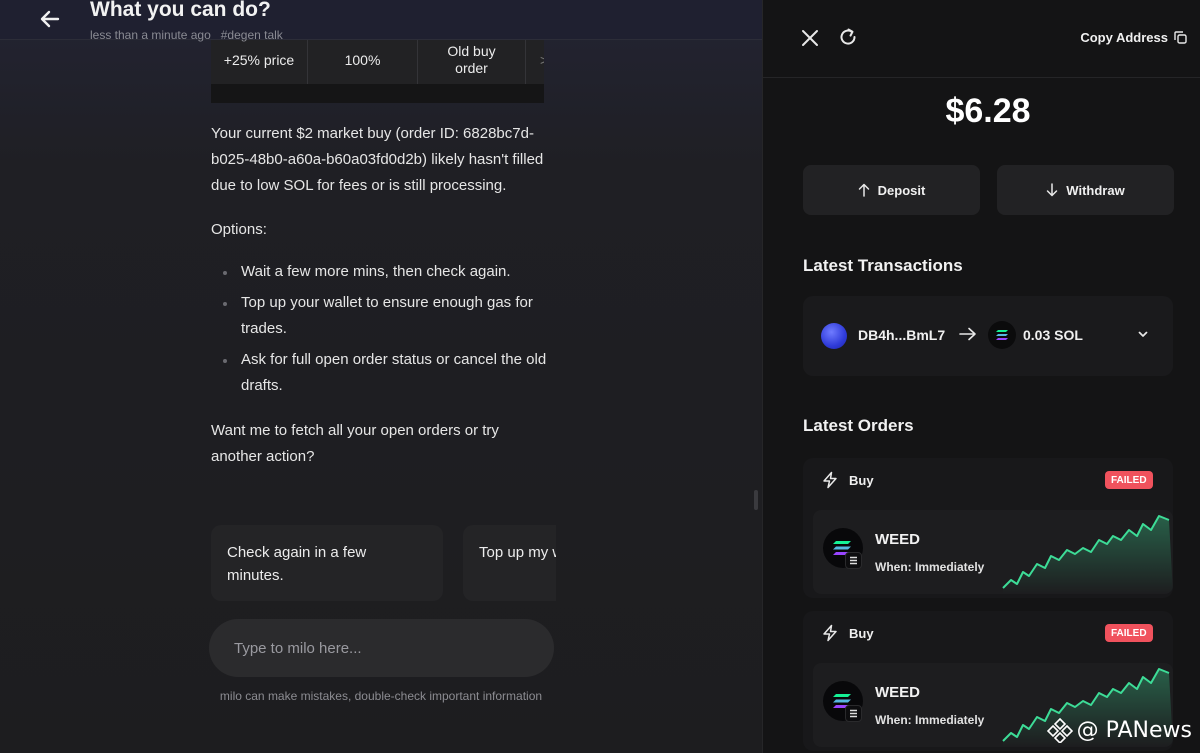 This screenshot has width=1200, height=753. I want to click on copy-icon, so click(1180, 37).